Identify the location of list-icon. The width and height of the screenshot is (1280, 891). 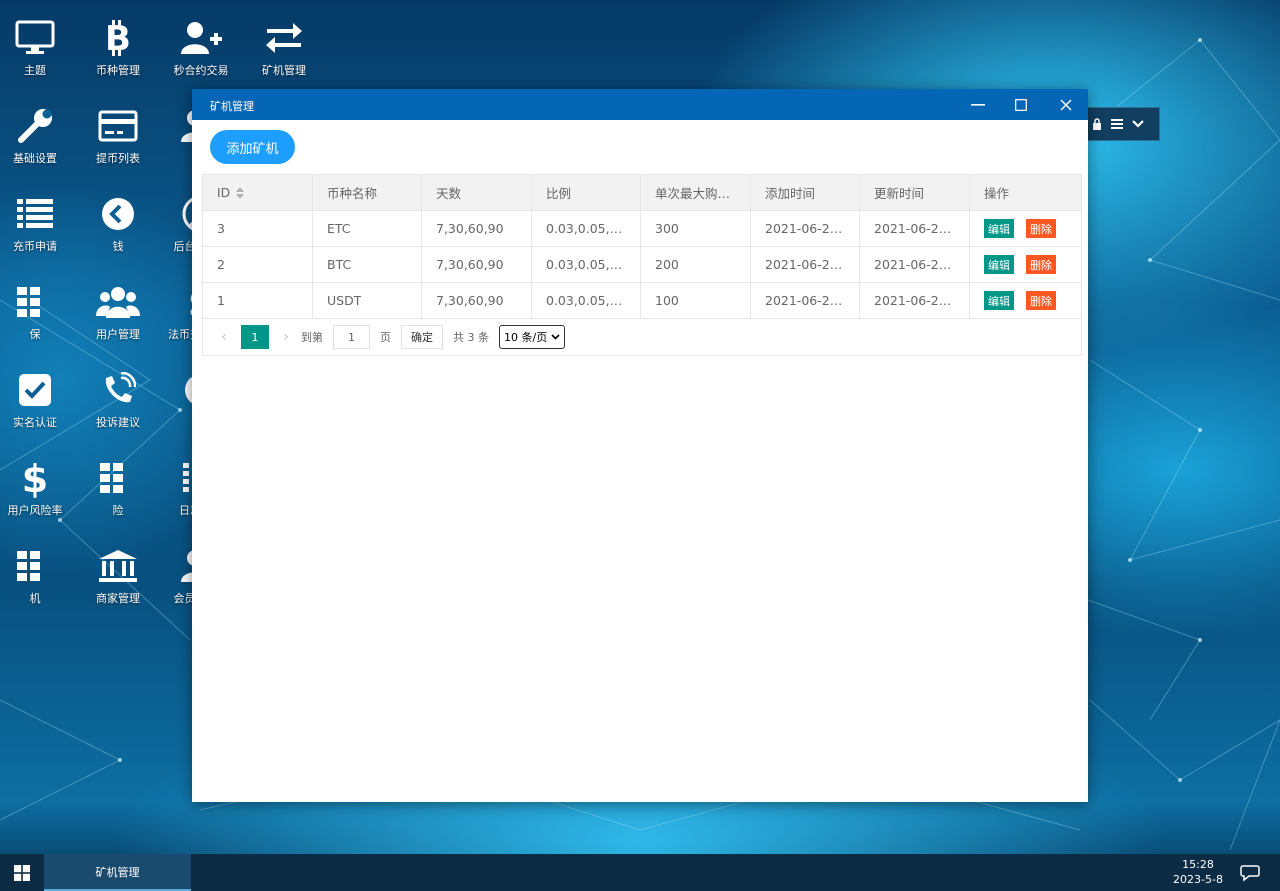
(38, 214).